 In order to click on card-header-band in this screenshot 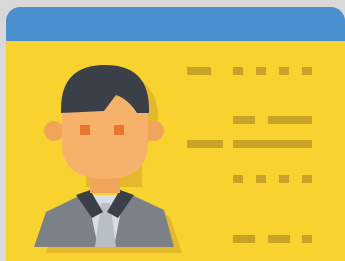, I will do `click(175, 24)`.